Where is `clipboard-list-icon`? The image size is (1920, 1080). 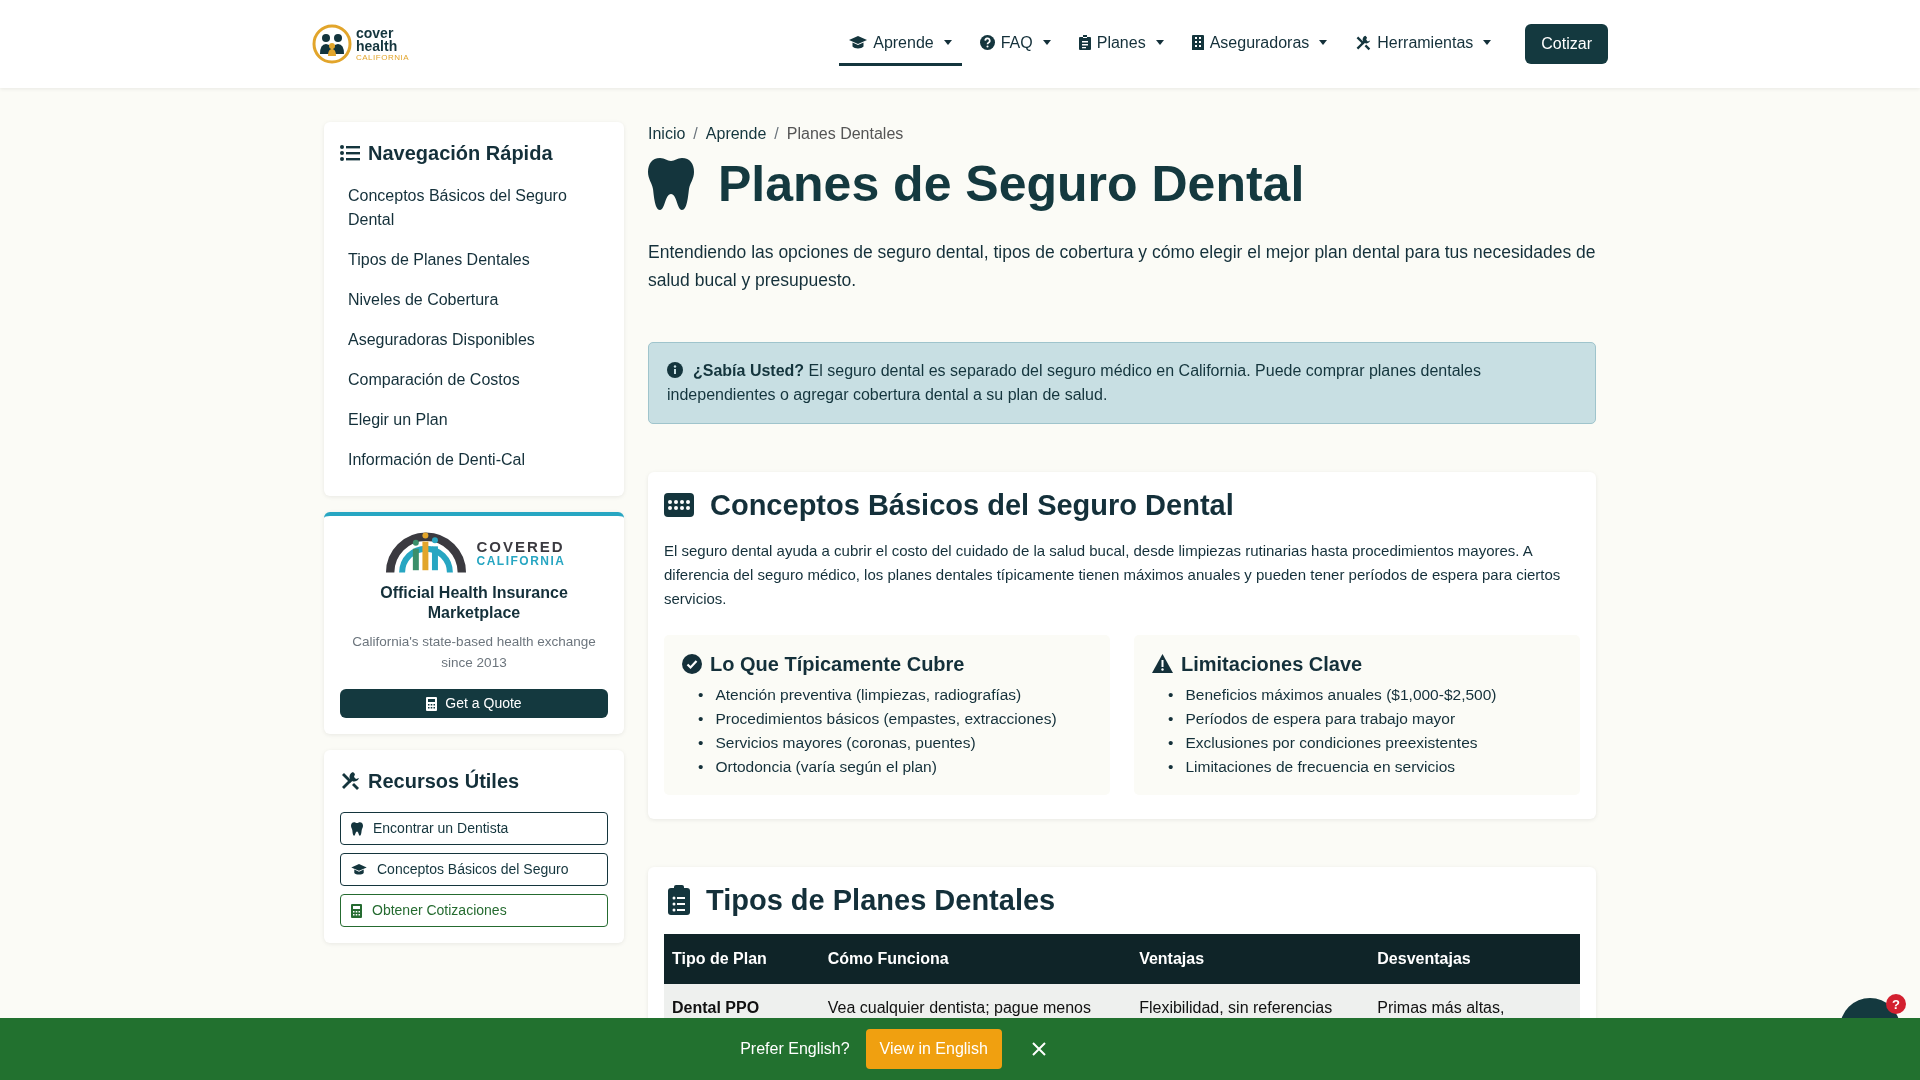 clipboard-list-icon is located at coordinates (679, 900).